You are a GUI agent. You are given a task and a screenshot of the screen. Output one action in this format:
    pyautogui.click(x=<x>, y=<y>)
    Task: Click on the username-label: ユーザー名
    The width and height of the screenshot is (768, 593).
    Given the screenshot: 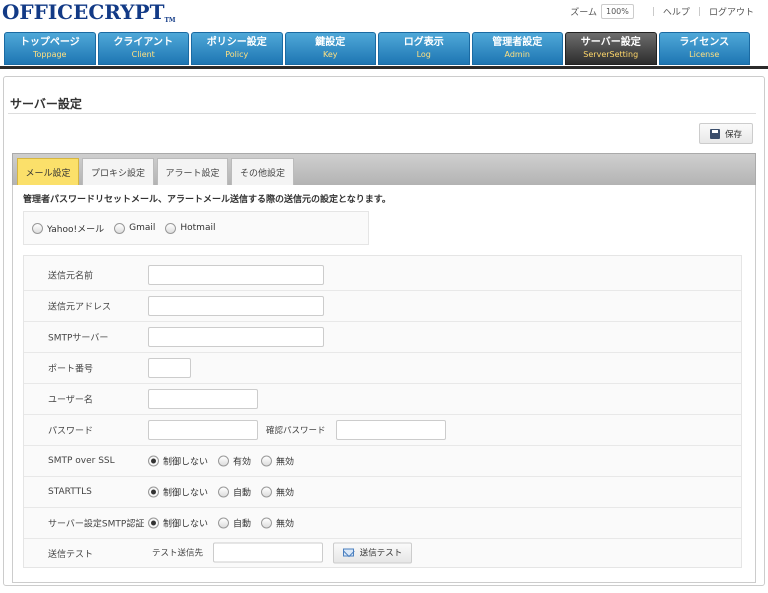 What is the action you would take?
    pyautogui.click(x=70, y=400)
    